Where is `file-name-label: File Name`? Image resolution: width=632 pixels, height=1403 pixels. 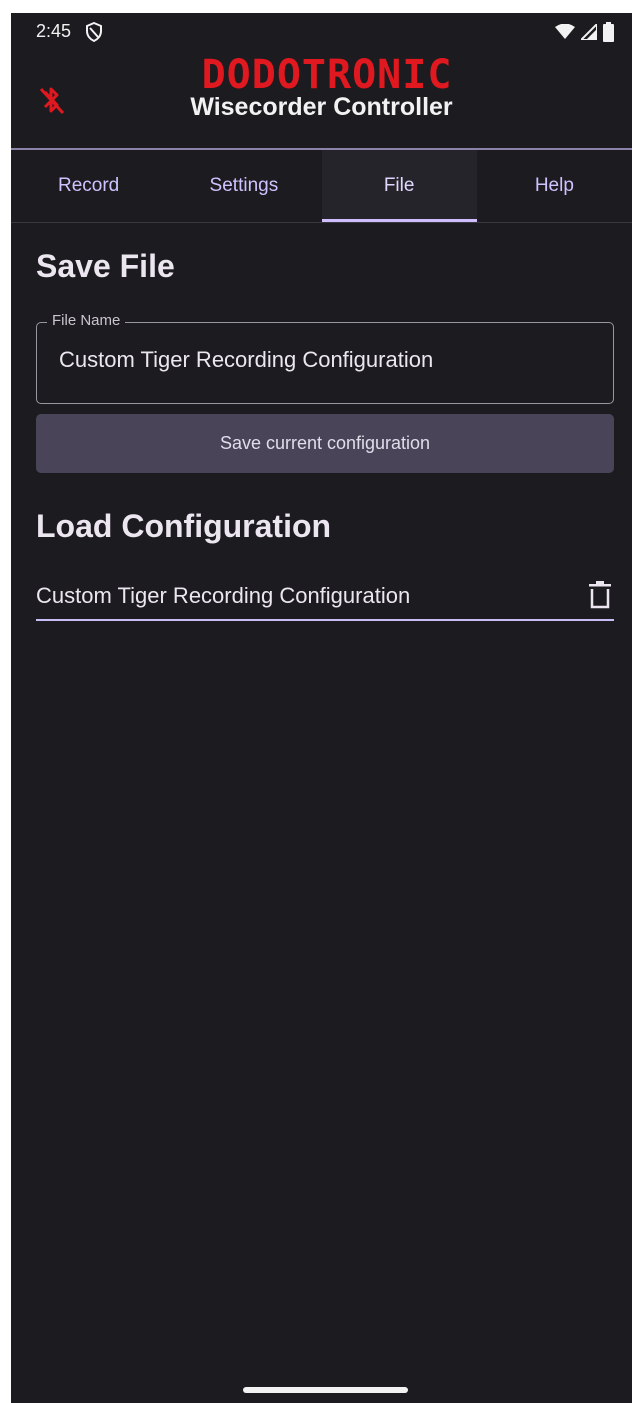
file-name-label: File Name is located at coordinates (86, 320).